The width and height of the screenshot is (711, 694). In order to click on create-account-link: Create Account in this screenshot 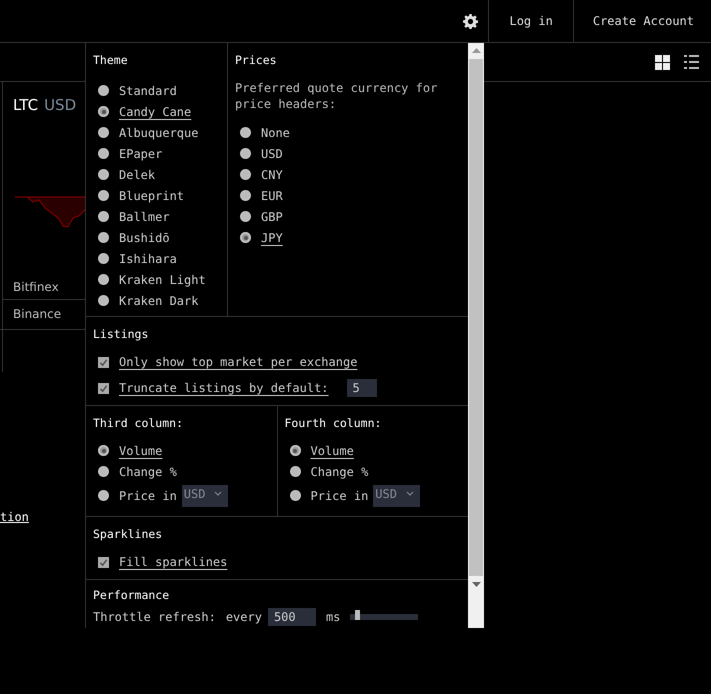, I will do `click(641, 21)`.